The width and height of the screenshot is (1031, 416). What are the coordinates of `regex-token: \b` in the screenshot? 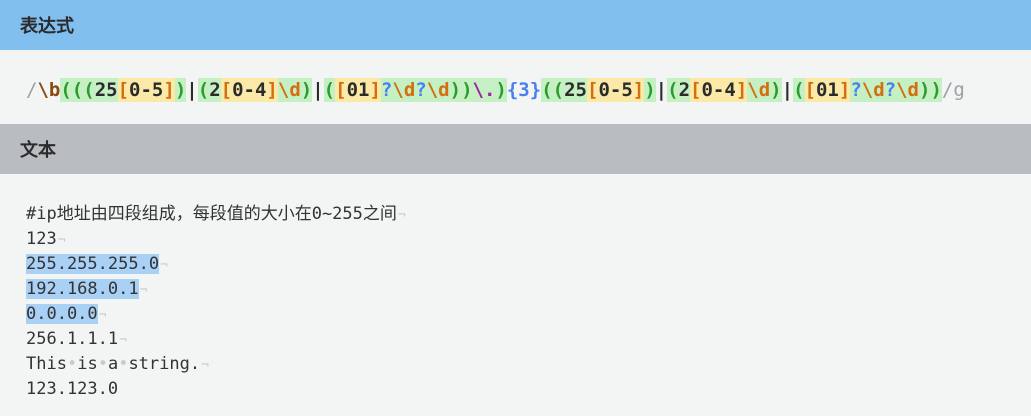 It's located at (49, 90).